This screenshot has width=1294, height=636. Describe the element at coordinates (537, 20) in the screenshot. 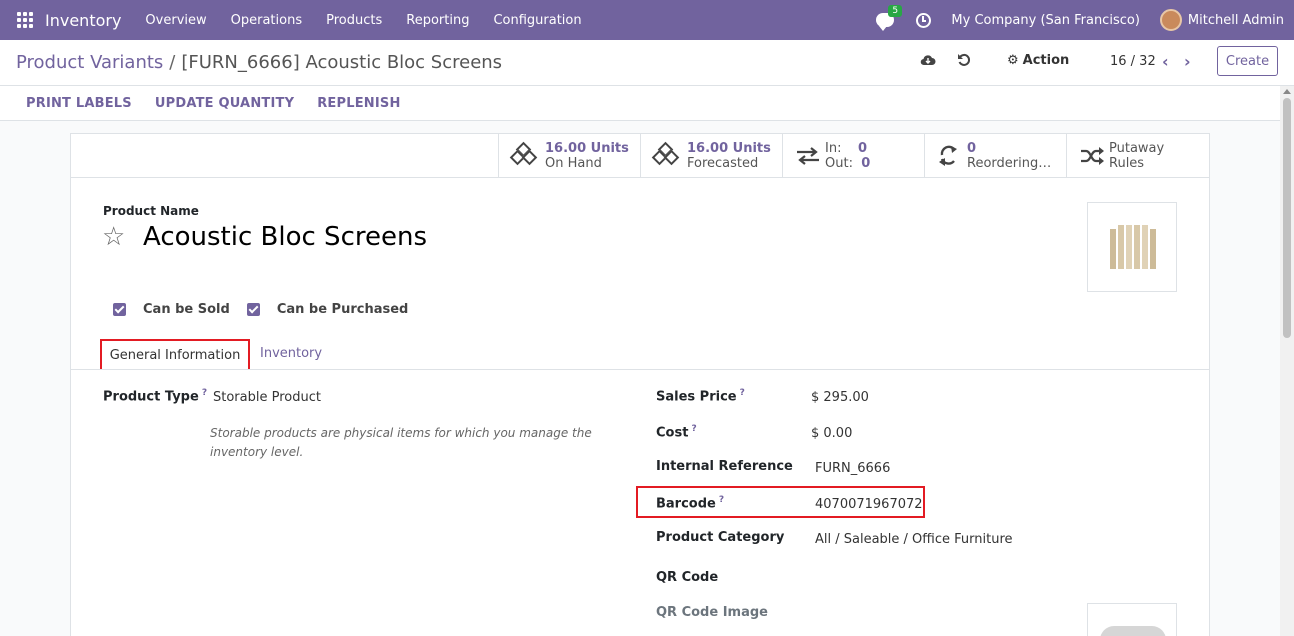

I see `menu-configuration: Configuration` at that location.